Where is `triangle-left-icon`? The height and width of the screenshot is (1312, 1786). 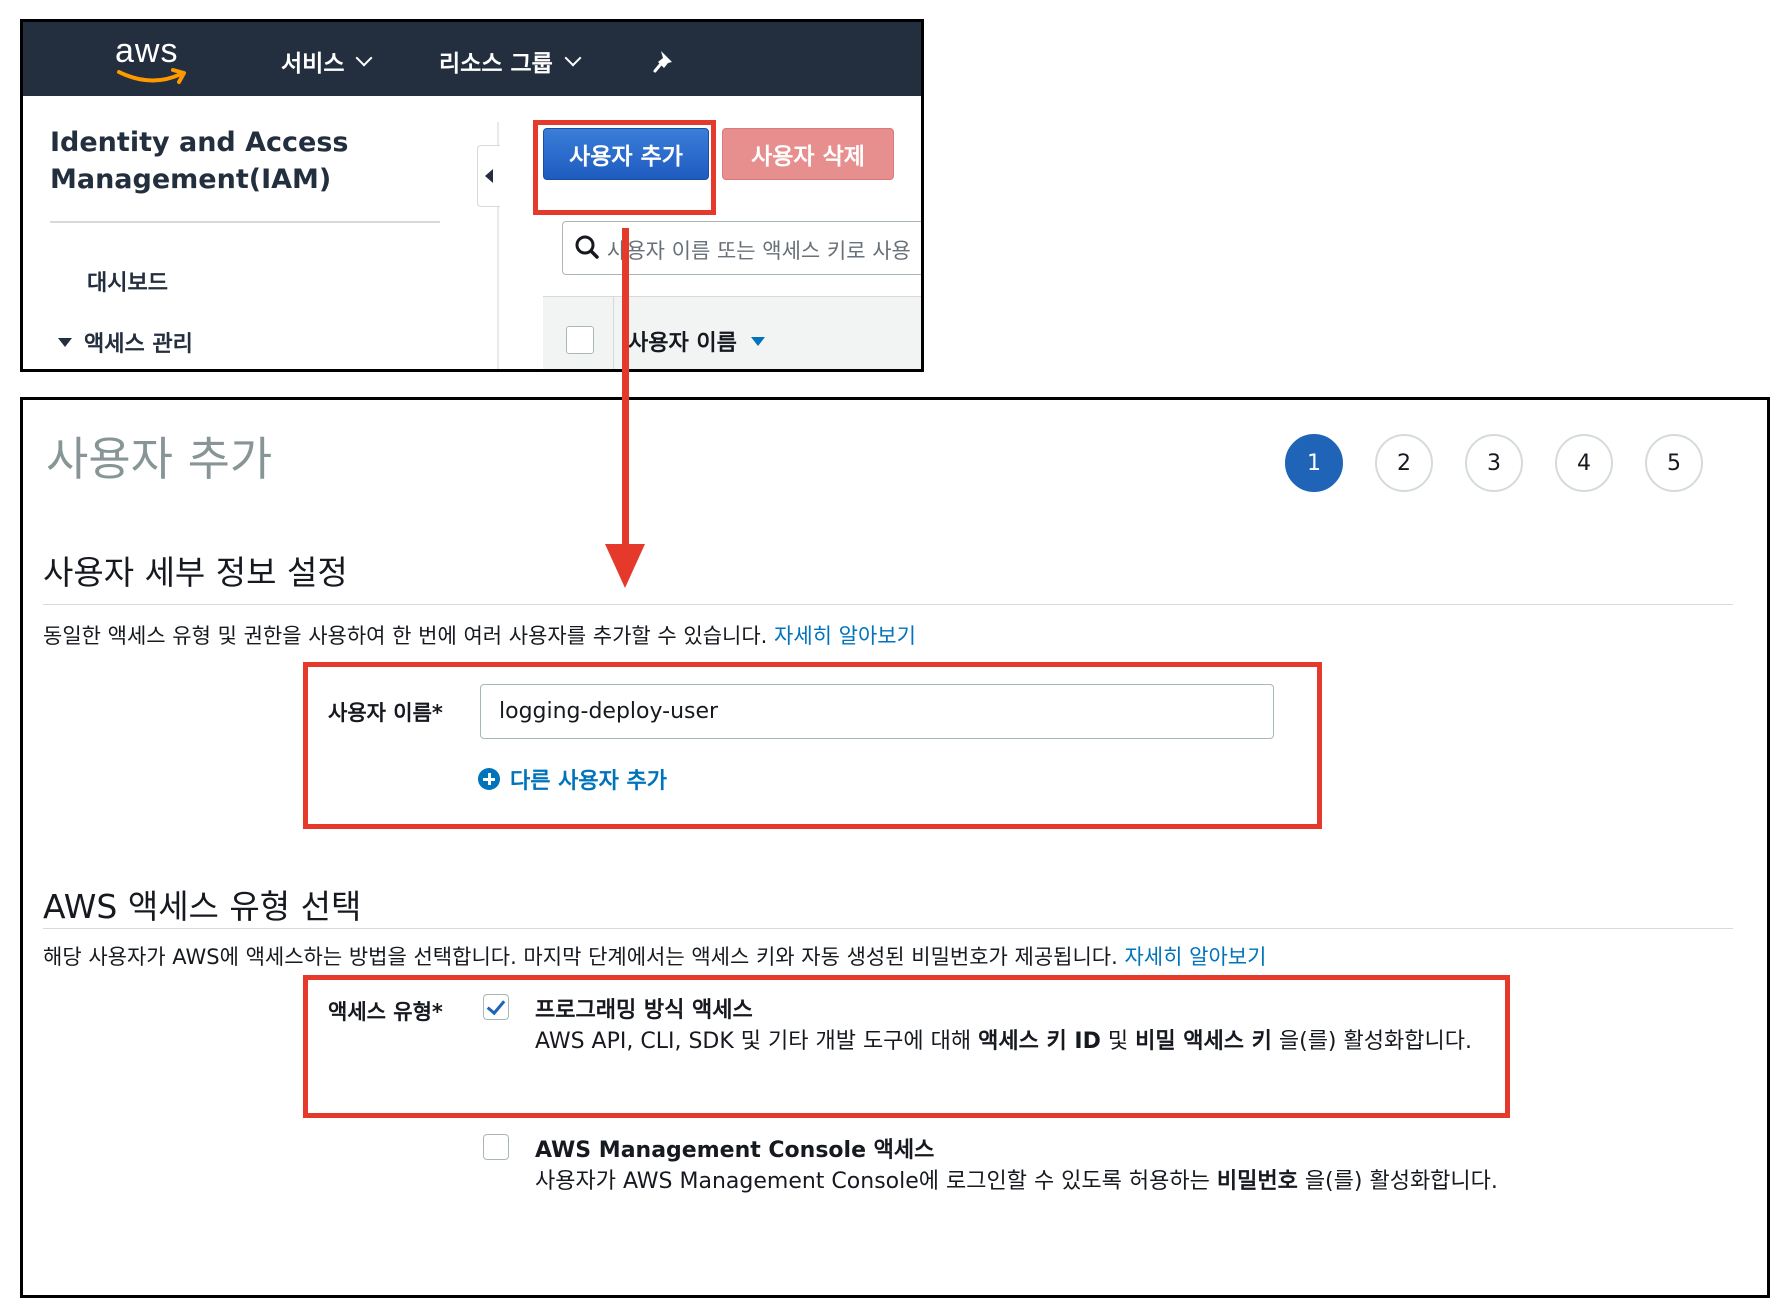 triangle-left-icon is located at coordinates (489, 176).